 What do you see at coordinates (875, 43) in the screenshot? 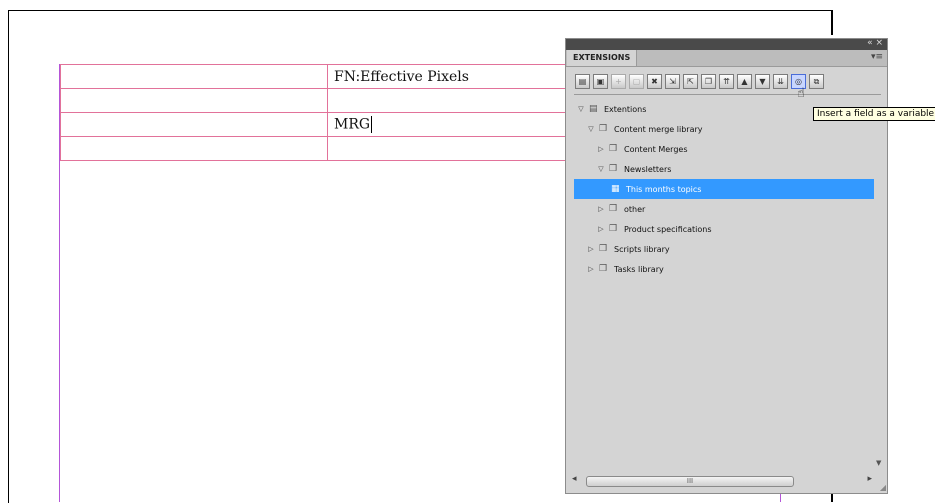
I see `panel-window-controls: « ×` at bounding box center [875, 43].